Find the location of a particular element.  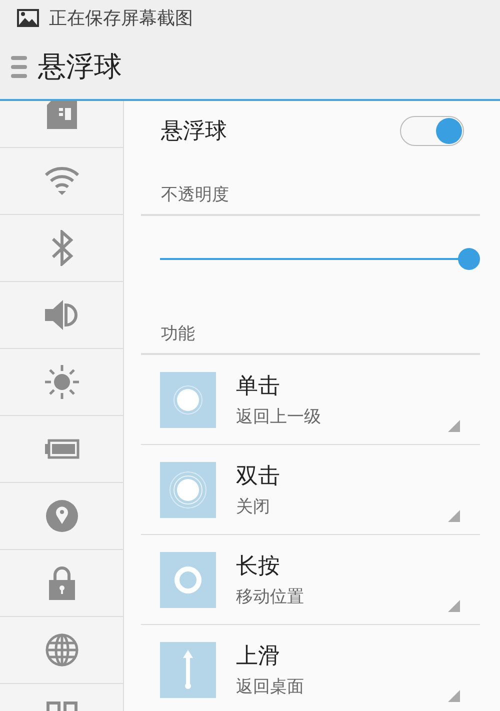

location-icon is located at coordinates (61, 516).